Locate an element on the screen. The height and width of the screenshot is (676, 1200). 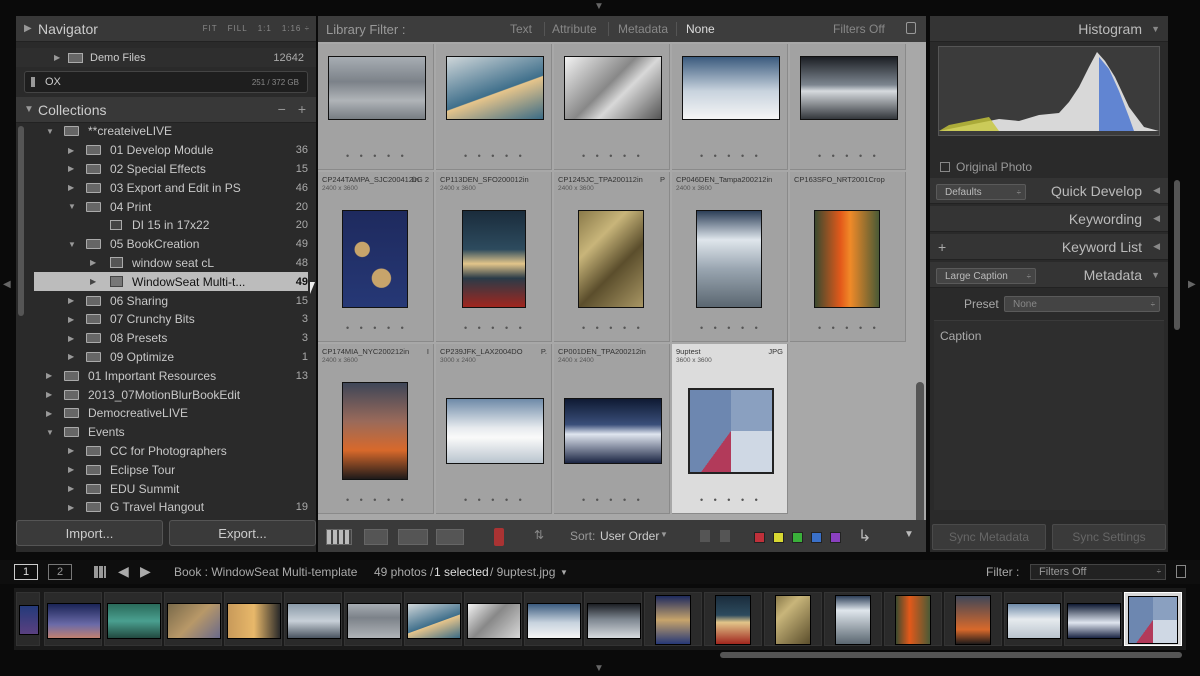
collection-item: ▶ DemocreativeLIVE is located at coordinates (171, 413).